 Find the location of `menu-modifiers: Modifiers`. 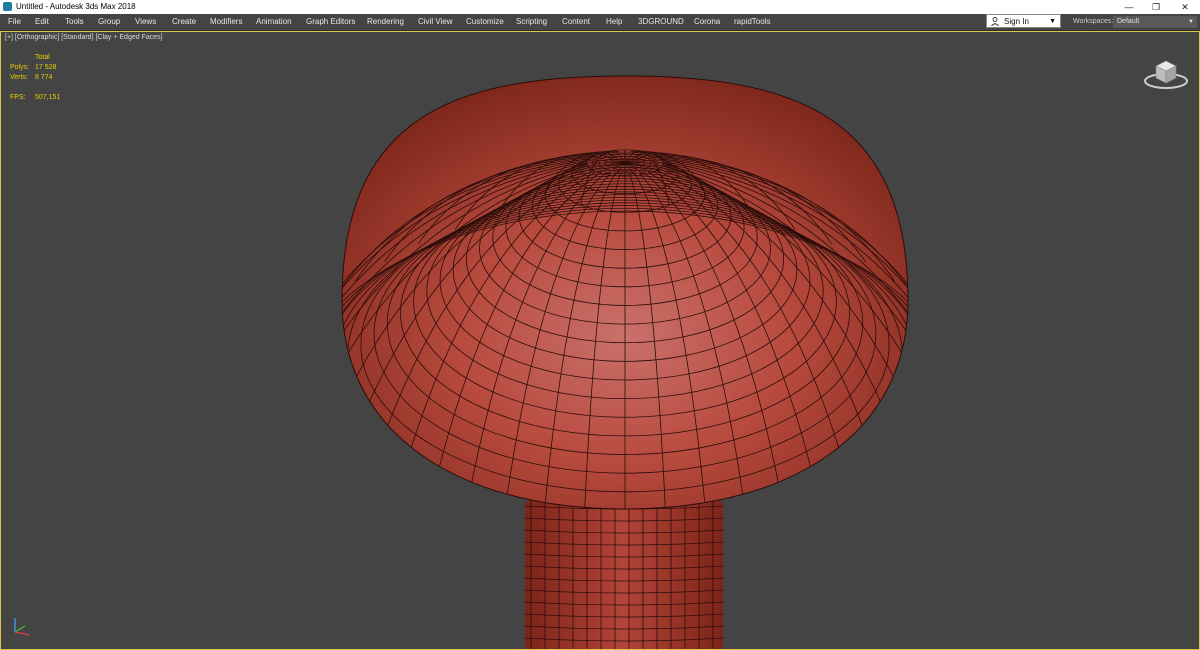

menu-modifiers: Modifiers is located at coordinates (226, 22).